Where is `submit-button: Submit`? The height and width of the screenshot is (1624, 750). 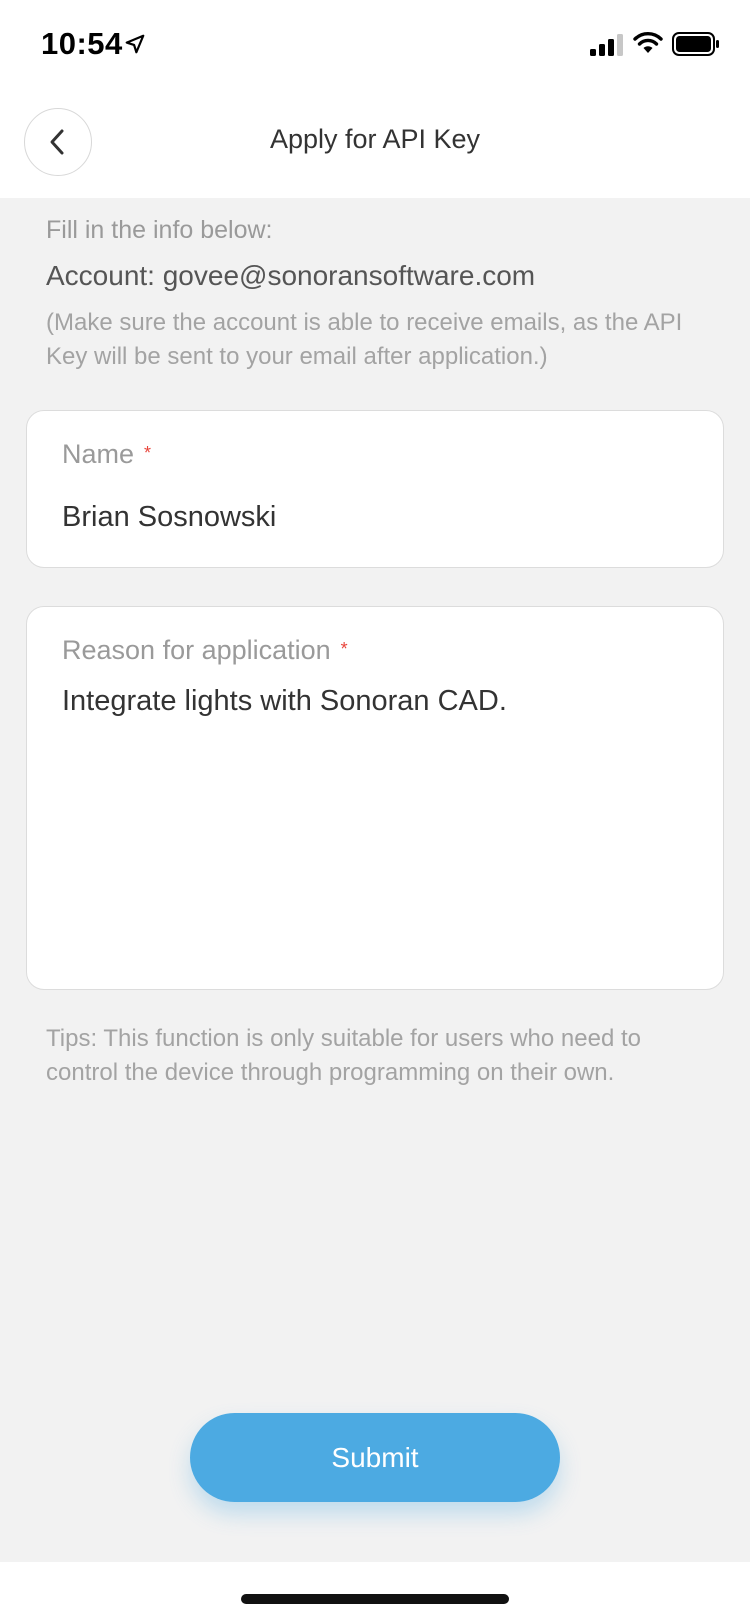
submit-button: Submit is located at coordinates (375, 1457).